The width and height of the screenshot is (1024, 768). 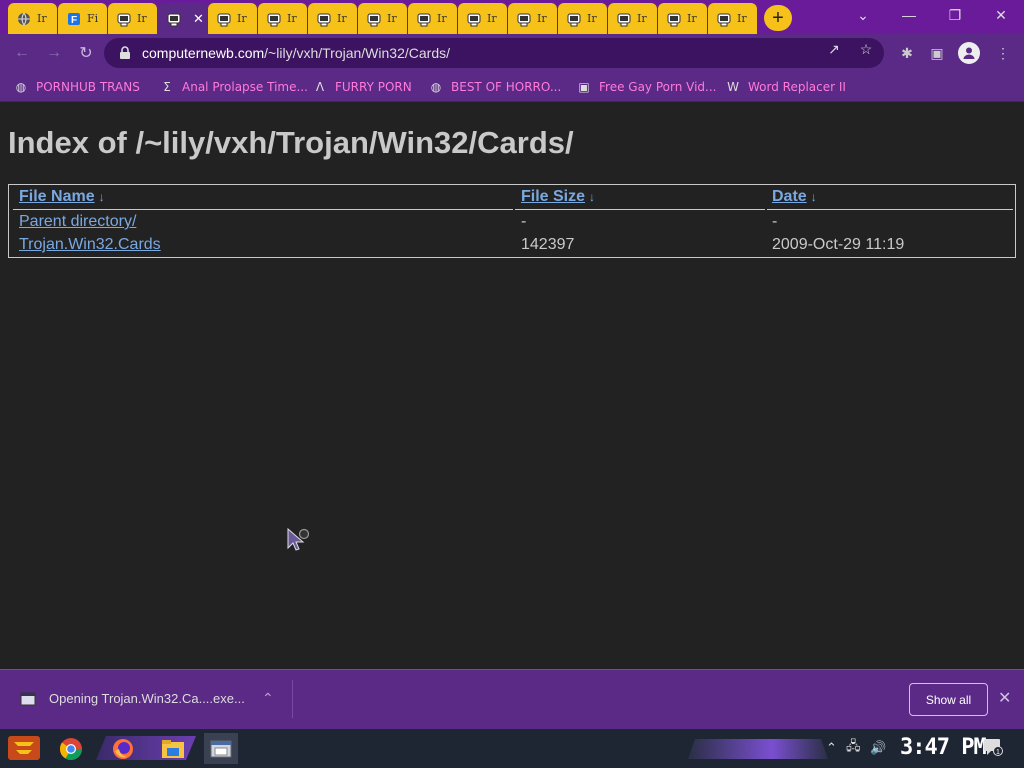 What do you see at coordinates (54, 53) in the screenshot?
I see `forward-button: →` at bounding box center [54, 53].